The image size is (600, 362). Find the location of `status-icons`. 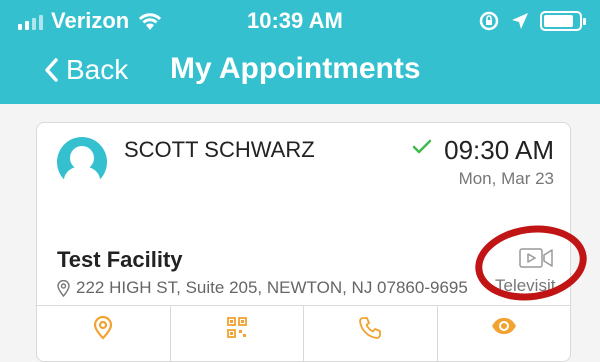

status-icons is located at coordinates (532, 21).